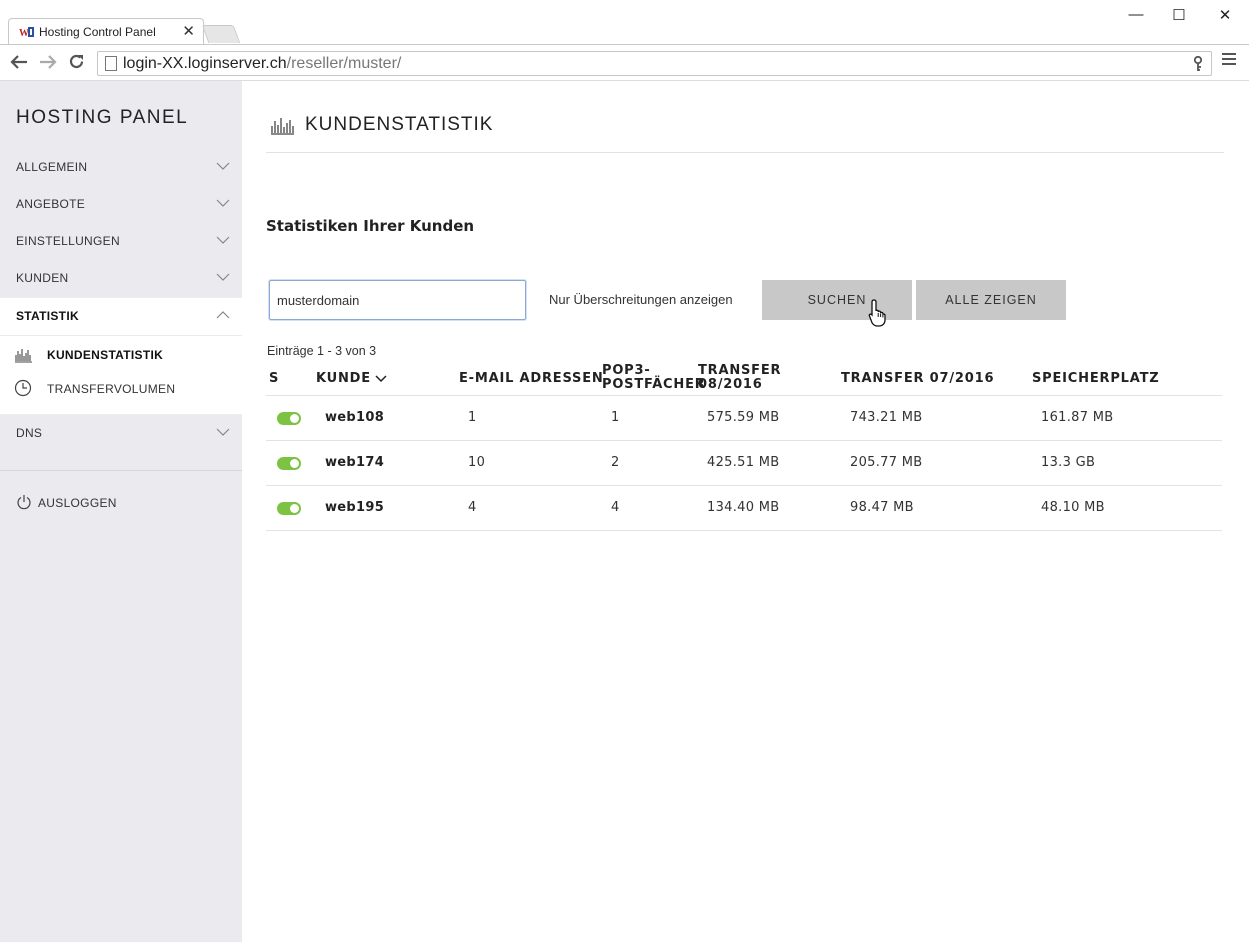  Describe the element at coordinates (121, 470) in the screenshot. I see `sidebar-divider` at that location.